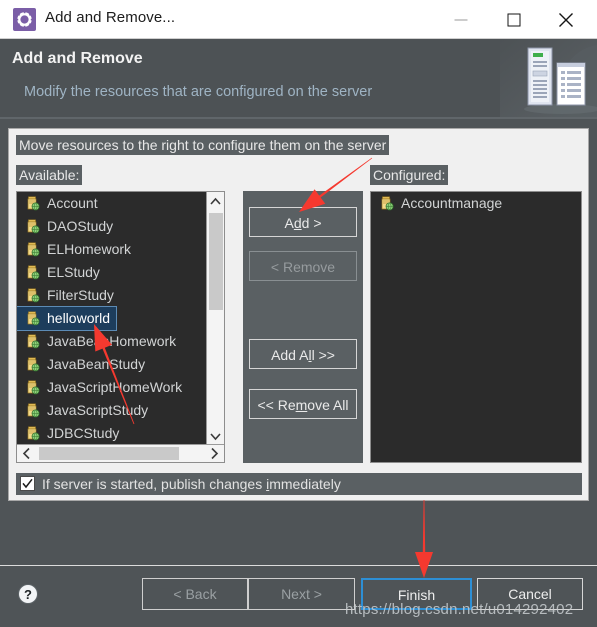 This screenshot has height=627, width=597. I want to click on list-item: JDBCStudy, so click(120, 433).